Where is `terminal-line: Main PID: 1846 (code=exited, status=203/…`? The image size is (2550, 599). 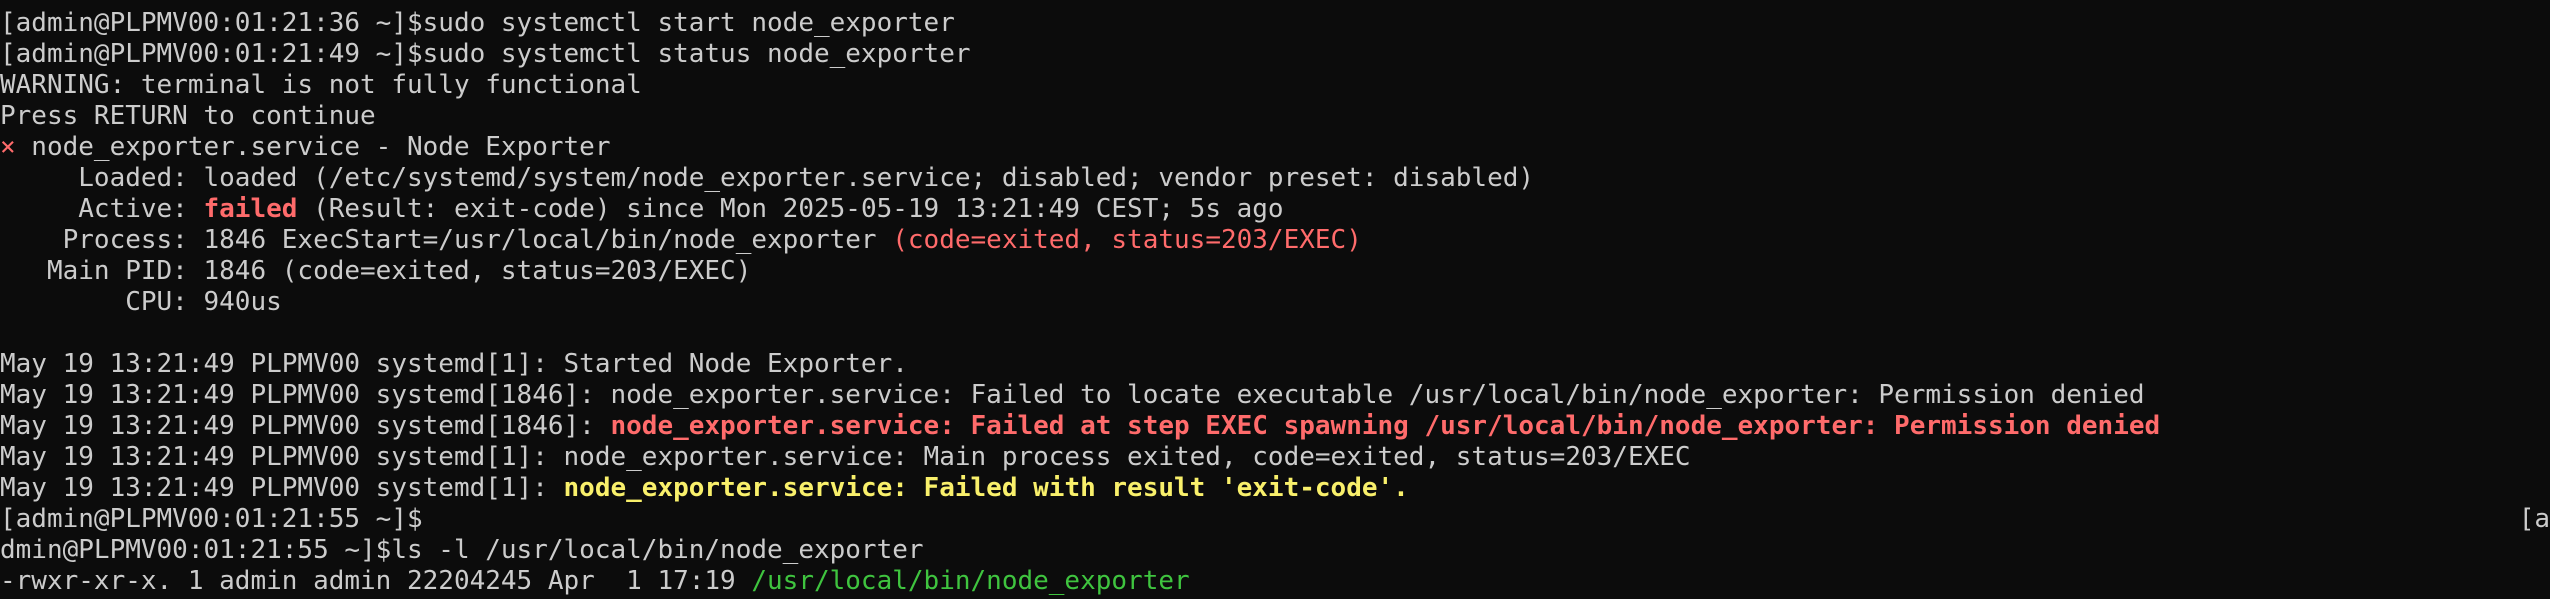
terminal-line: Main PID: 1846 (code=exited, status=203/… is located at coordinates (1275, 271).